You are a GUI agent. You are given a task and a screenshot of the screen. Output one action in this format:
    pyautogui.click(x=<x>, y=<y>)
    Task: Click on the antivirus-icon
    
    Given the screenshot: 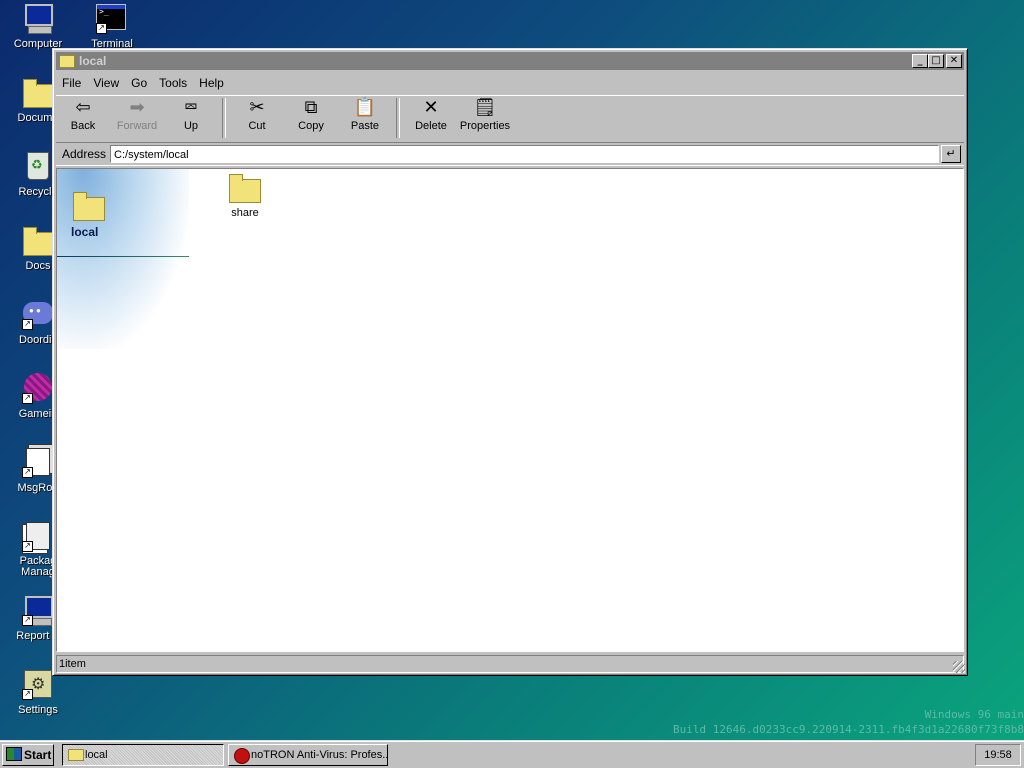 What is the action you would take?
    pyautogui.click(x=242, y=756)
    